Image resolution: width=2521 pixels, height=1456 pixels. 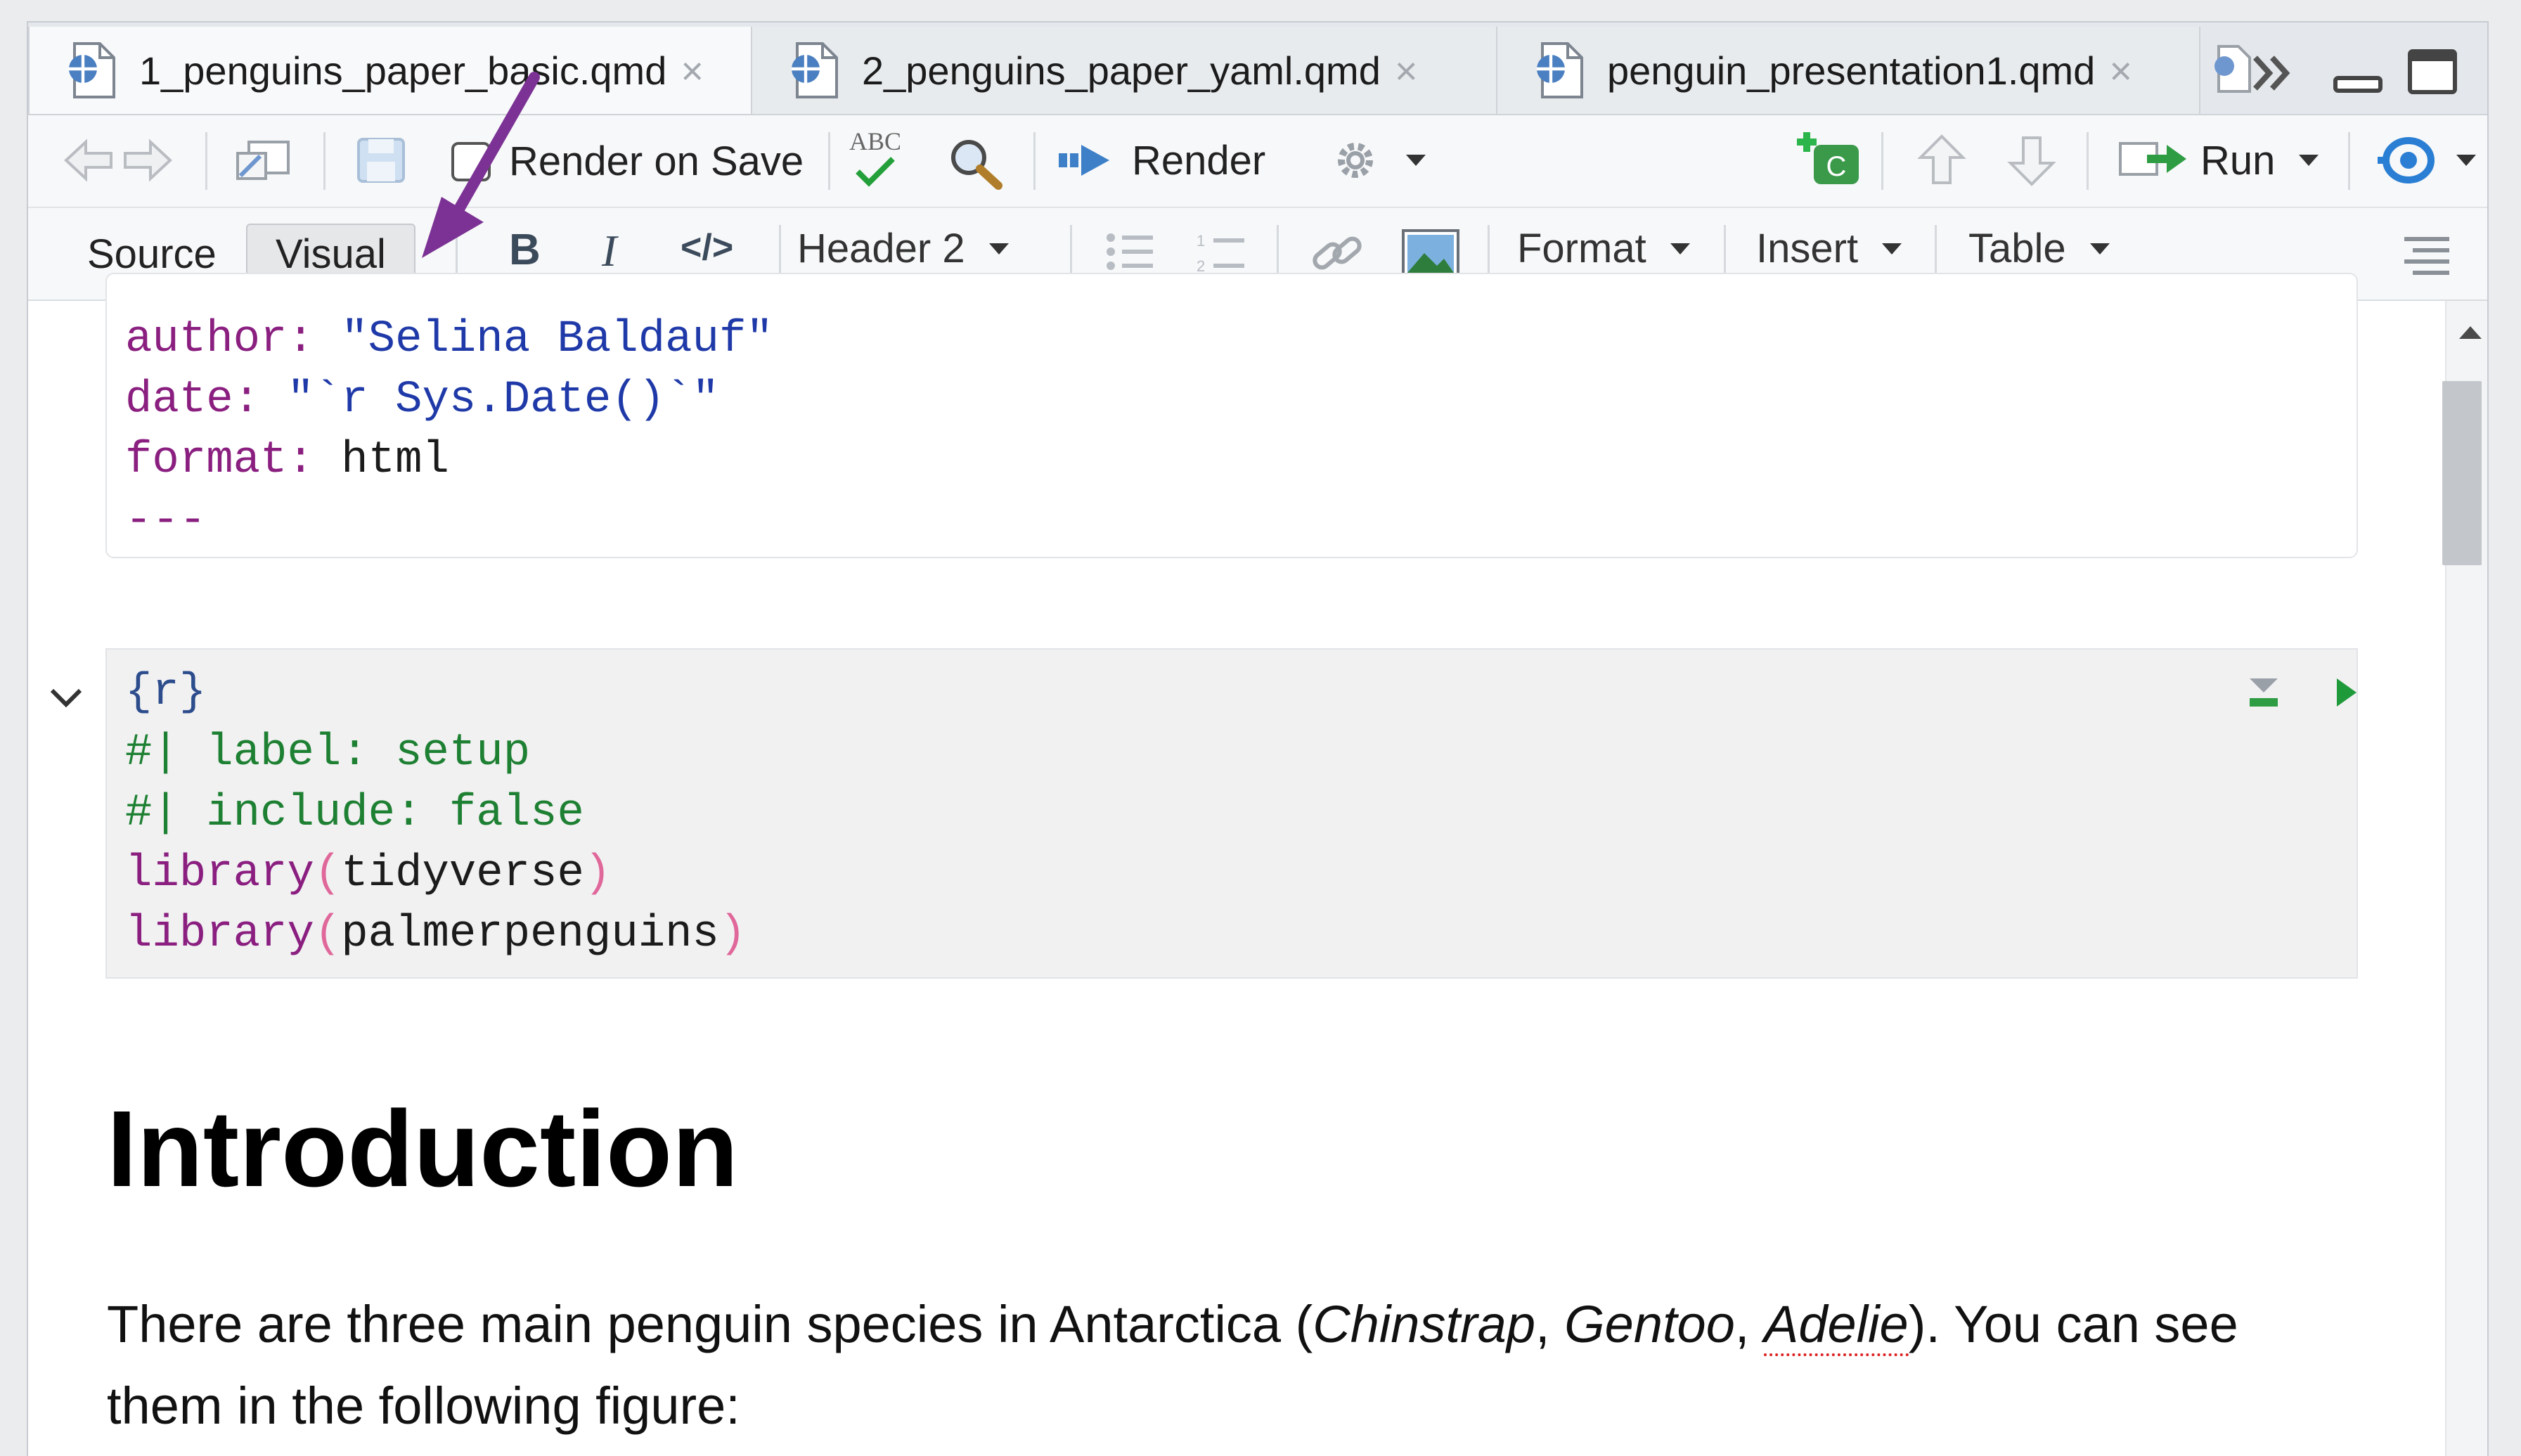 I want to click on insert-chunk-icon: C, so click(x=1828, y=159).